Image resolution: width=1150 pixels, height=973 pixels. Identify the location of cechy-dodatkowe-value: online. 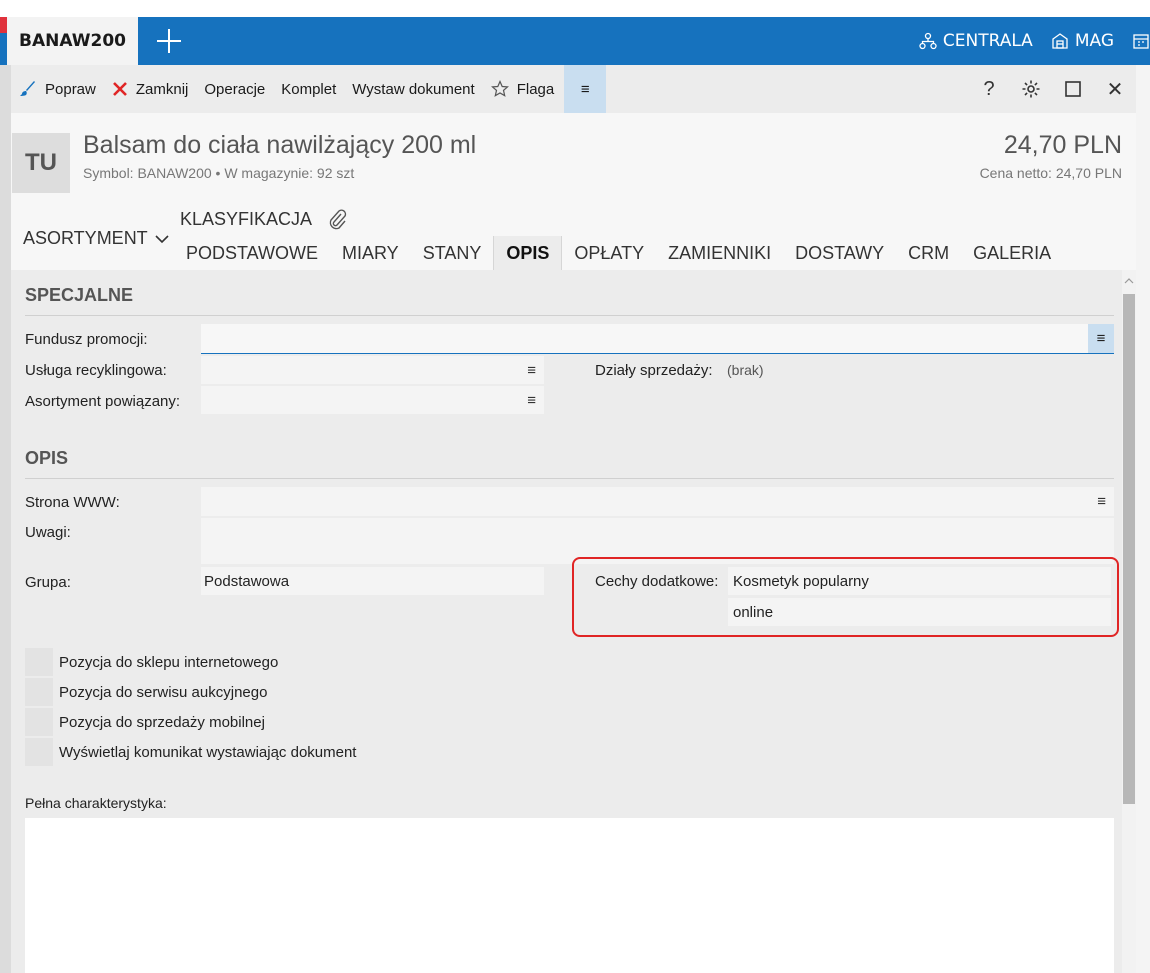
(753, 612).